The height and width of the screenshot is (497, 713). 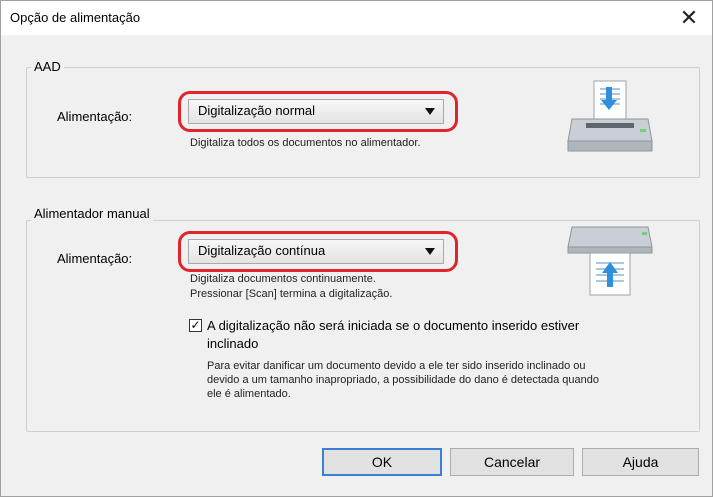 What do you see at coordinates (75, 17) in the screenshot?
I see `dialog-title: Opção de alimentação` at bounding box center [75, 17].